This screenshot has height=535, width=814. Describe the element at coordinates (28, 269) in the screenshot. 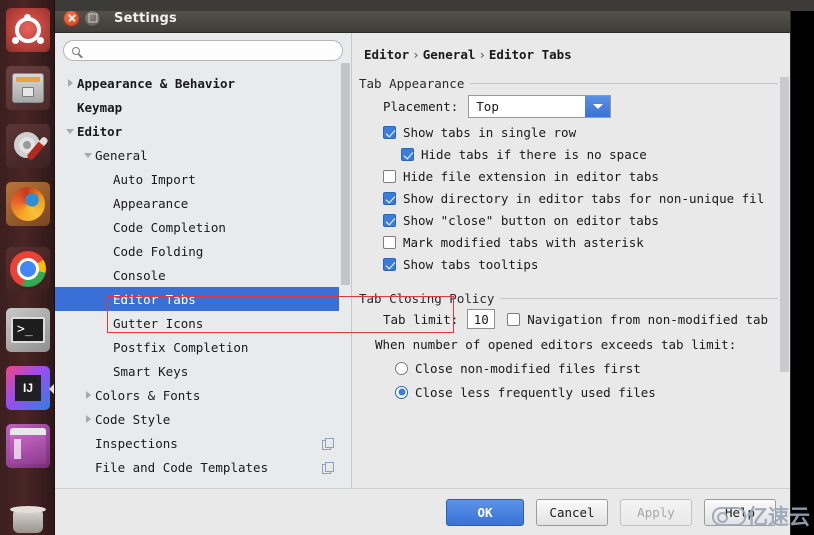

I see `launcher-chrome-icon` at that location.